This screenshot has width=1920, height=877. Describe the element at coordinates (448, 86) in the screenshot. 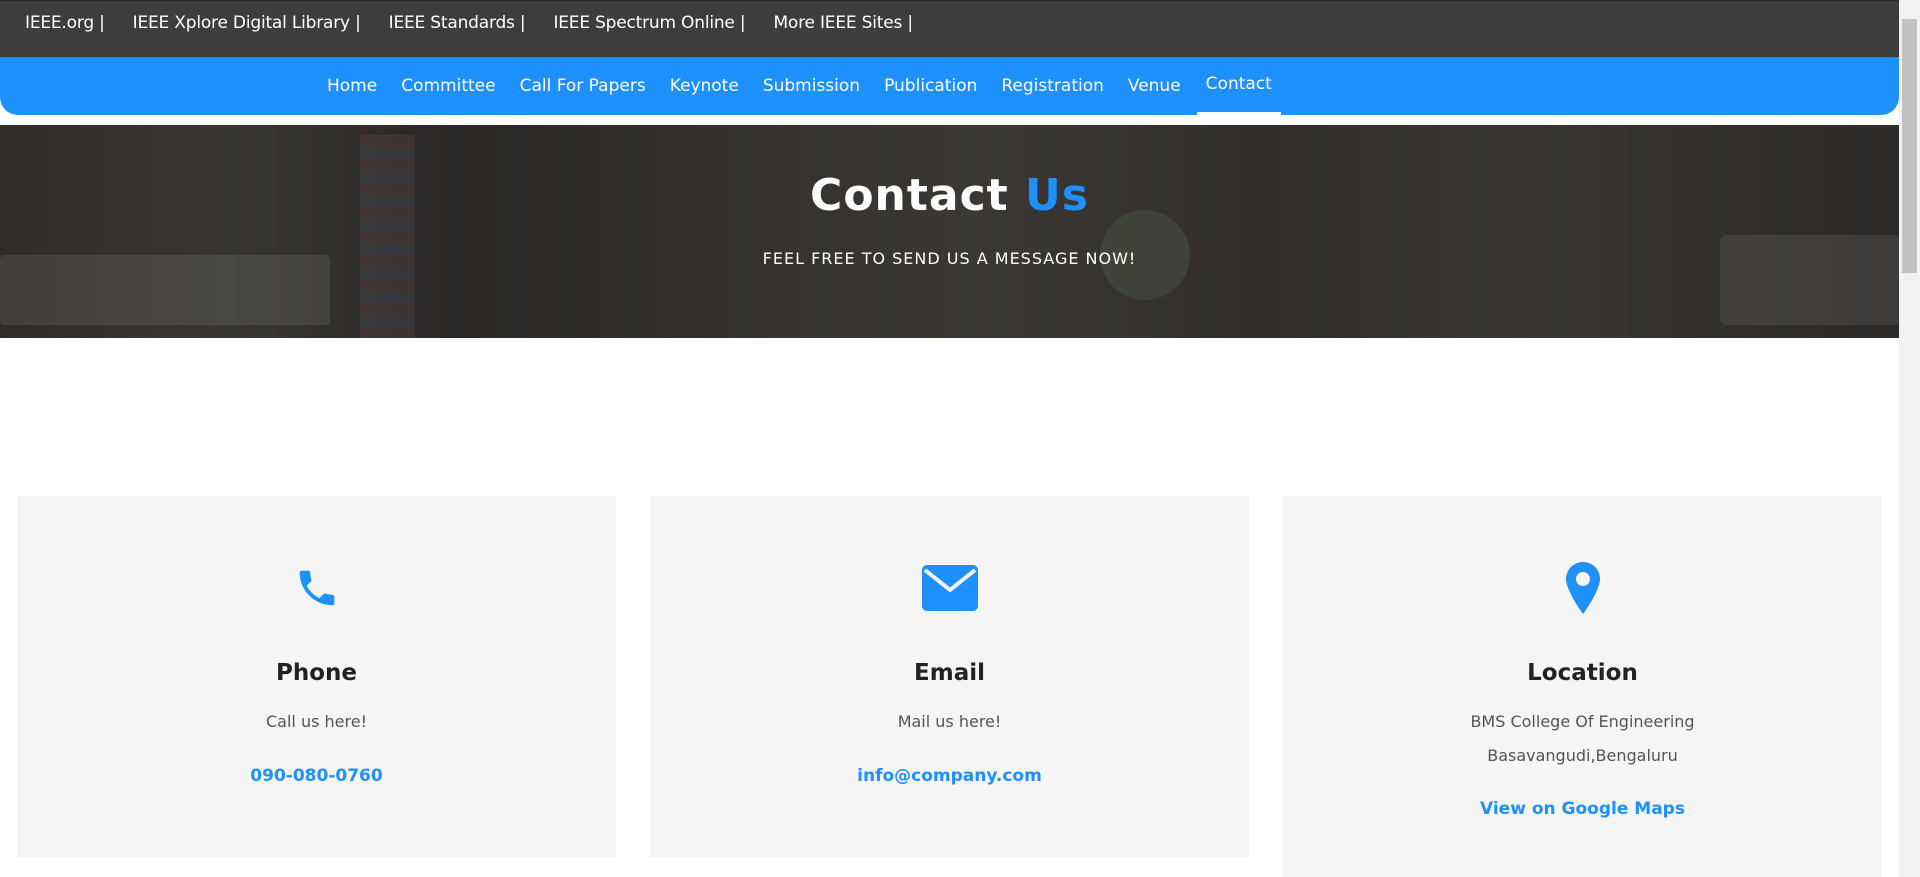

I see `nav-committee: Committee` at that location.